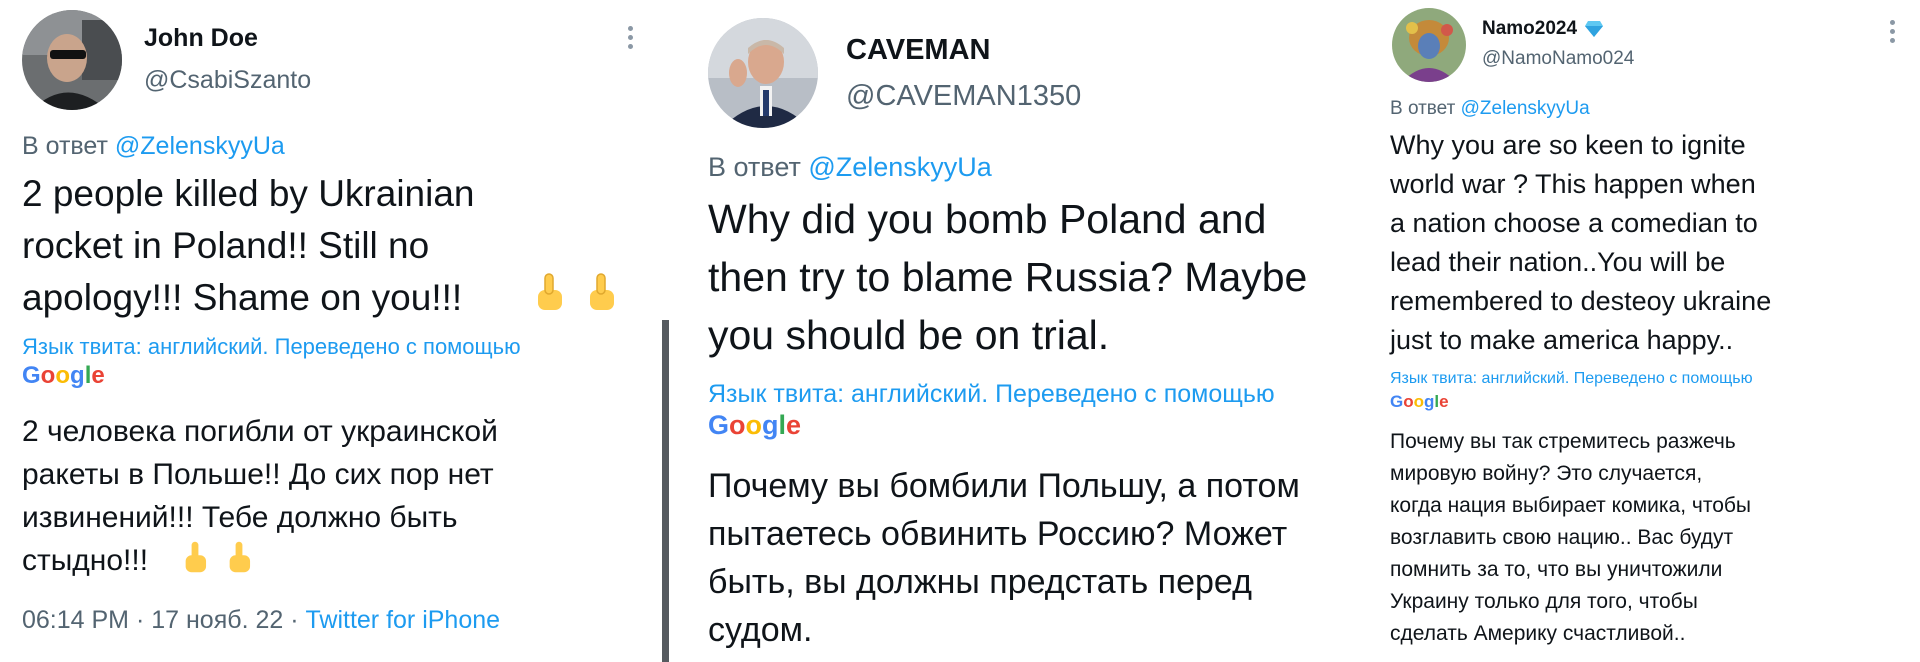 Image resolution: width=1920 pixels, height=662 pixels. Describe the element at coordinates (201, 38) in the screenshot. I see `display-name: John Doe` at that location.